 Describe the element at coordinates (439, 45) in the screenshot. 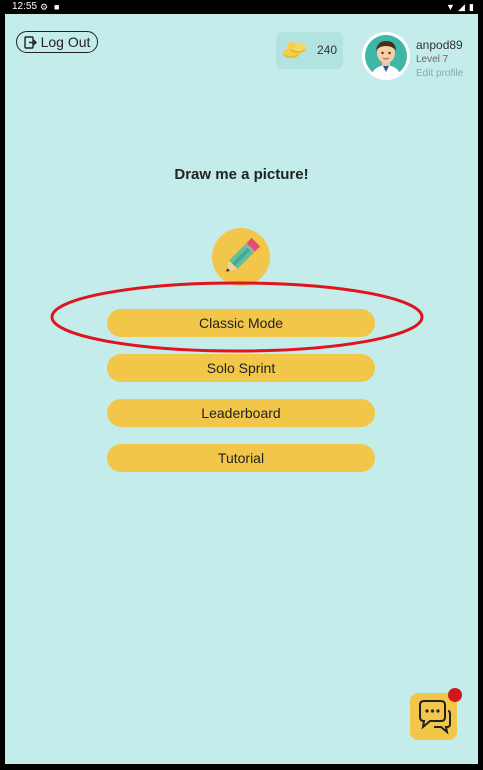

I see `username: anpod89` at that location.